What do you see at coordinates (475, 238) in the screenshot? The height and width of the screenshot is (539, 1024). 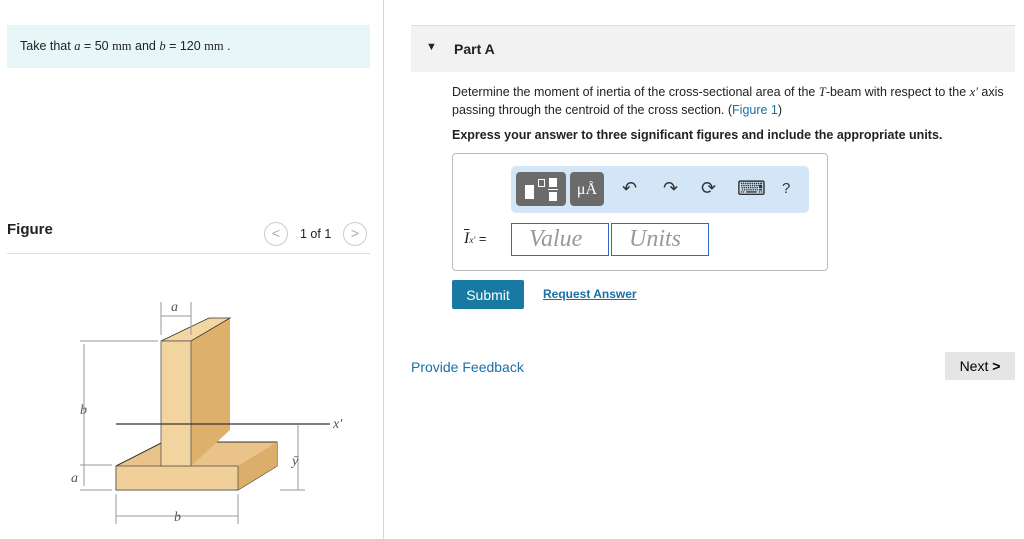 I see `answer-label: Ix′ =` at bounding box center [475, 238].